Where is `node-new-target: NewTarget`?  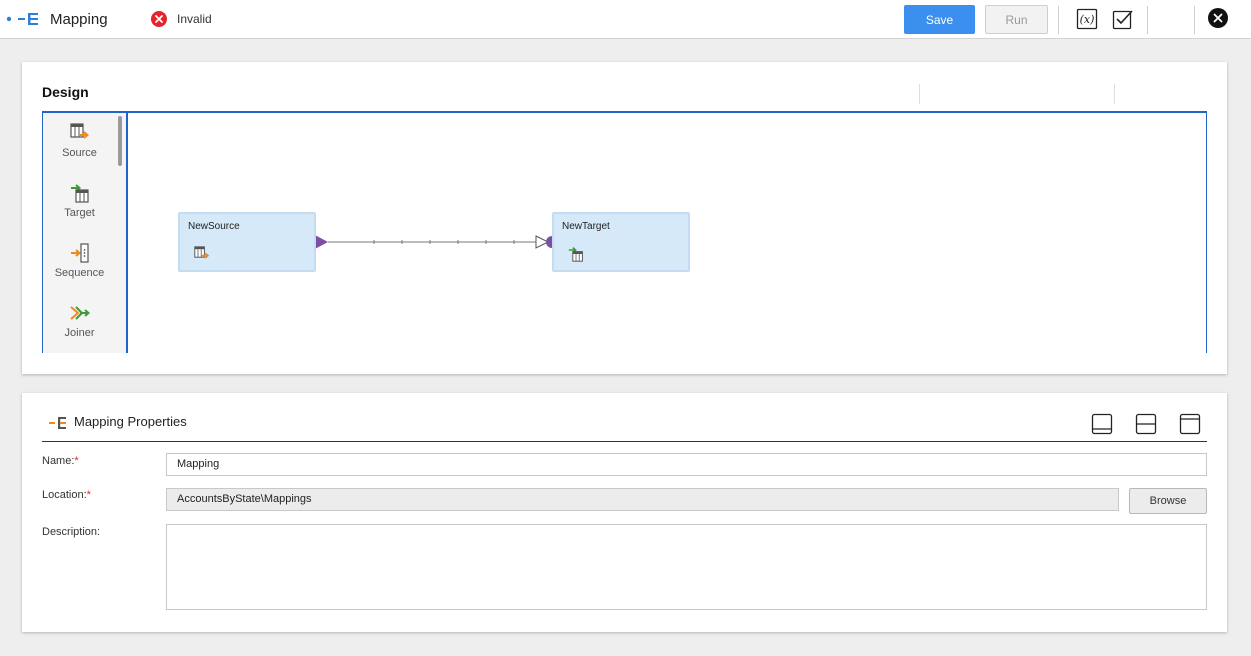
node-new-target: NewTarget is located at coordinates (621, 242).